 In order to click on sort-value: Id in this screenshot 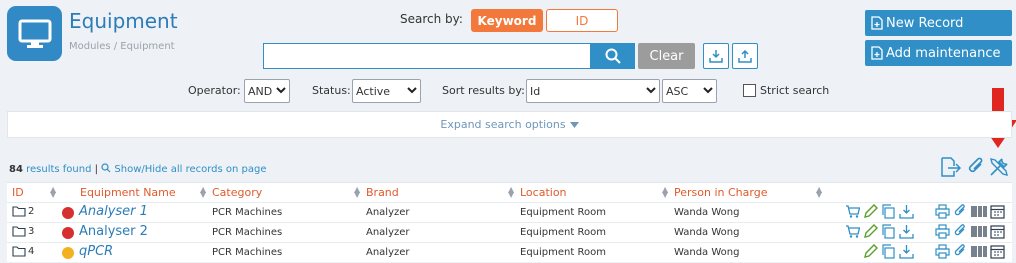, I will do `click(535, 91)`.